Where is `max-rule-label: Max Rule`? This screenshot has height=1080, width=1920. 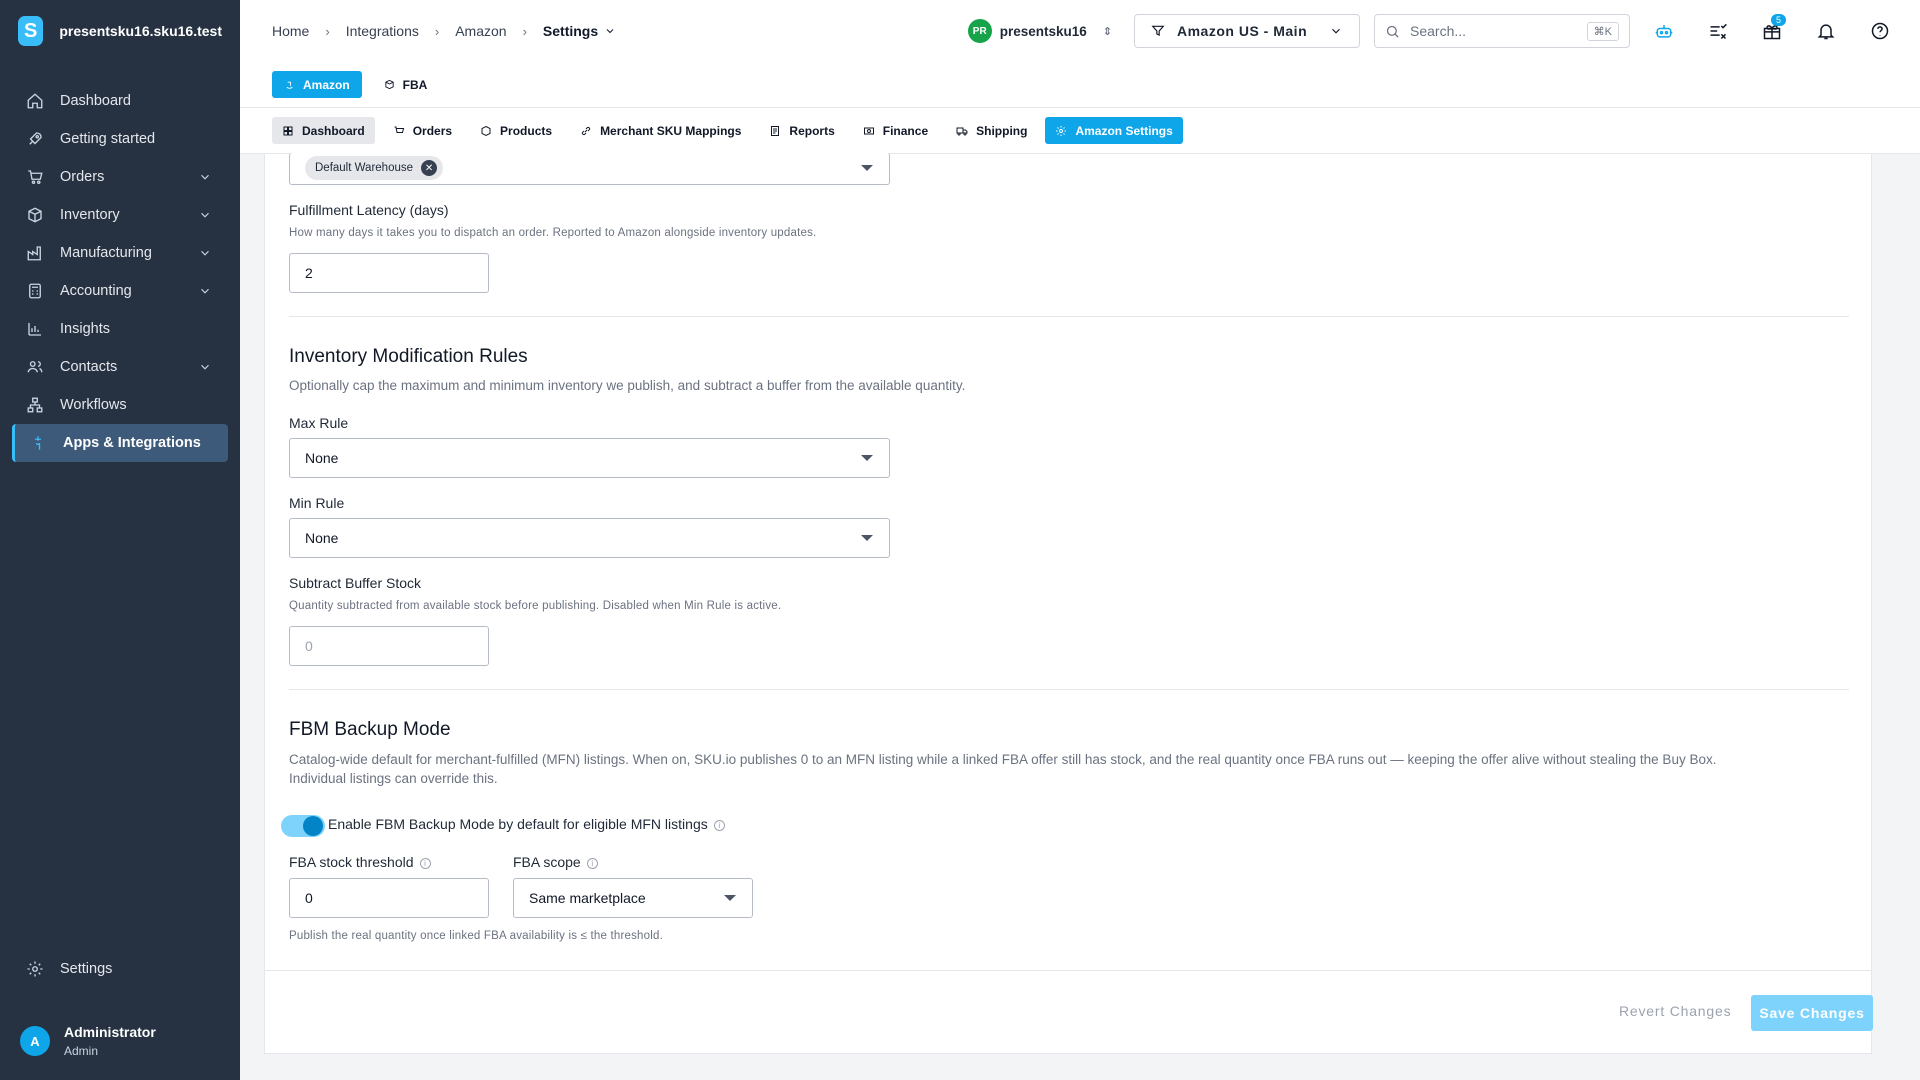
max-rule-label: Max Rule is located at coordinates (319, 423).